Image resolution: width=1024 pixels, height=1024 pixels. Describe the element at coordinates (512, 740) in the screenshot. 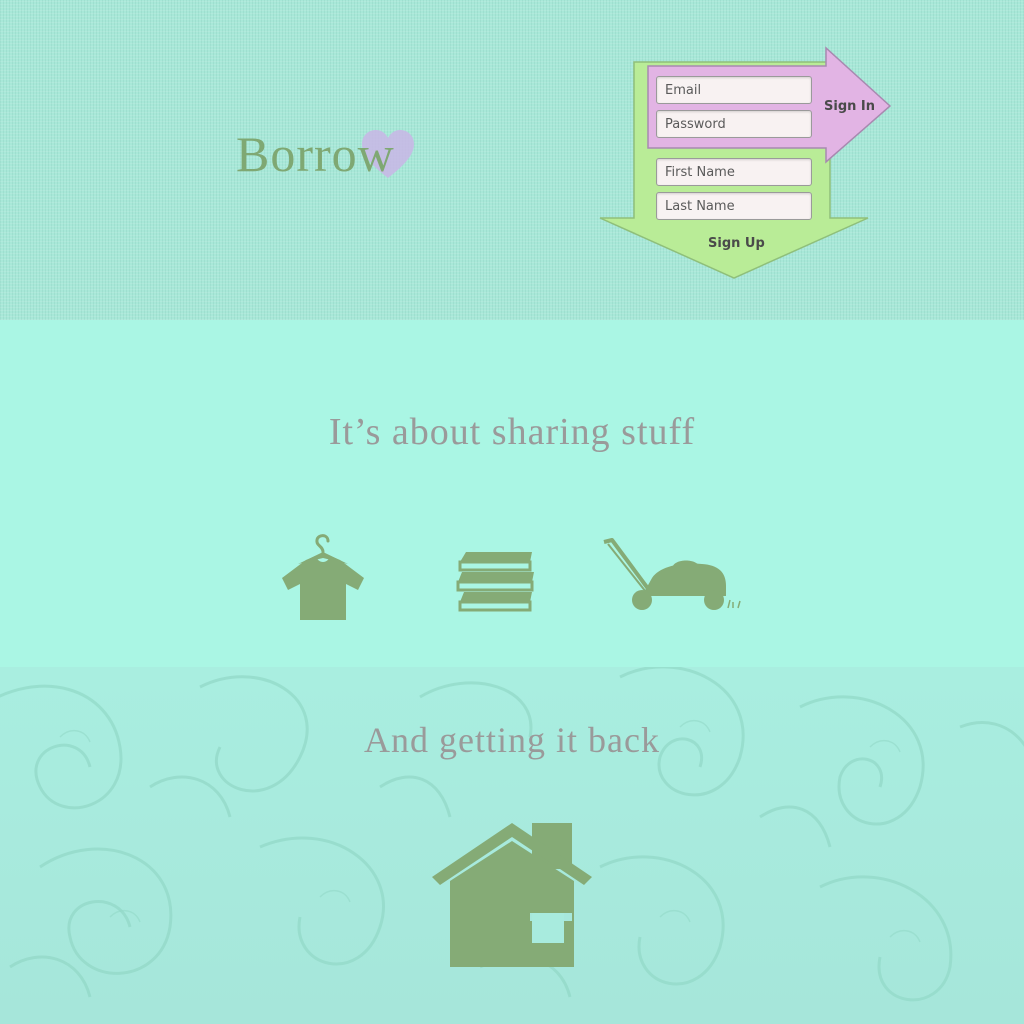

I see `return-headline: And getting it back` at that location.